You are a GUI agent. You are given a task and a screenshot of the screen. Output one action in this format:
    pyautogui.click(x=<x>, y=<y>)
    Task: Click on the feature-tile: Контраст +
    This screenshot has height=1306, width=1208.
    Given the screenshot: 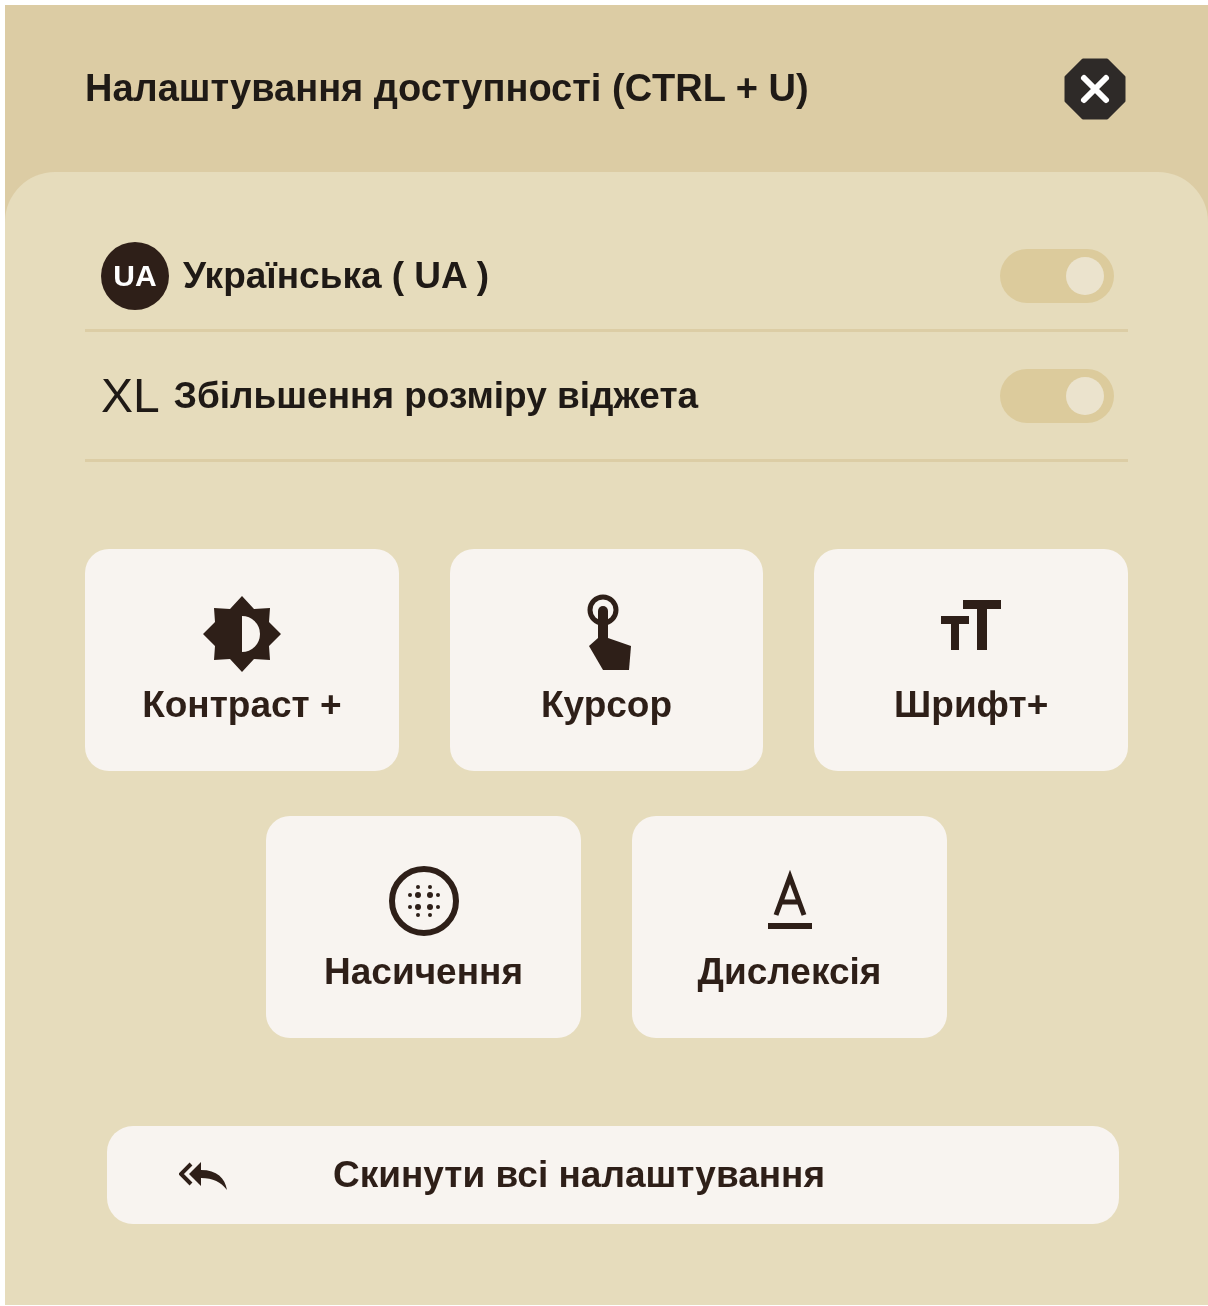 What is the action you would take?
    pyautogui.click(x=242, y=660)
    